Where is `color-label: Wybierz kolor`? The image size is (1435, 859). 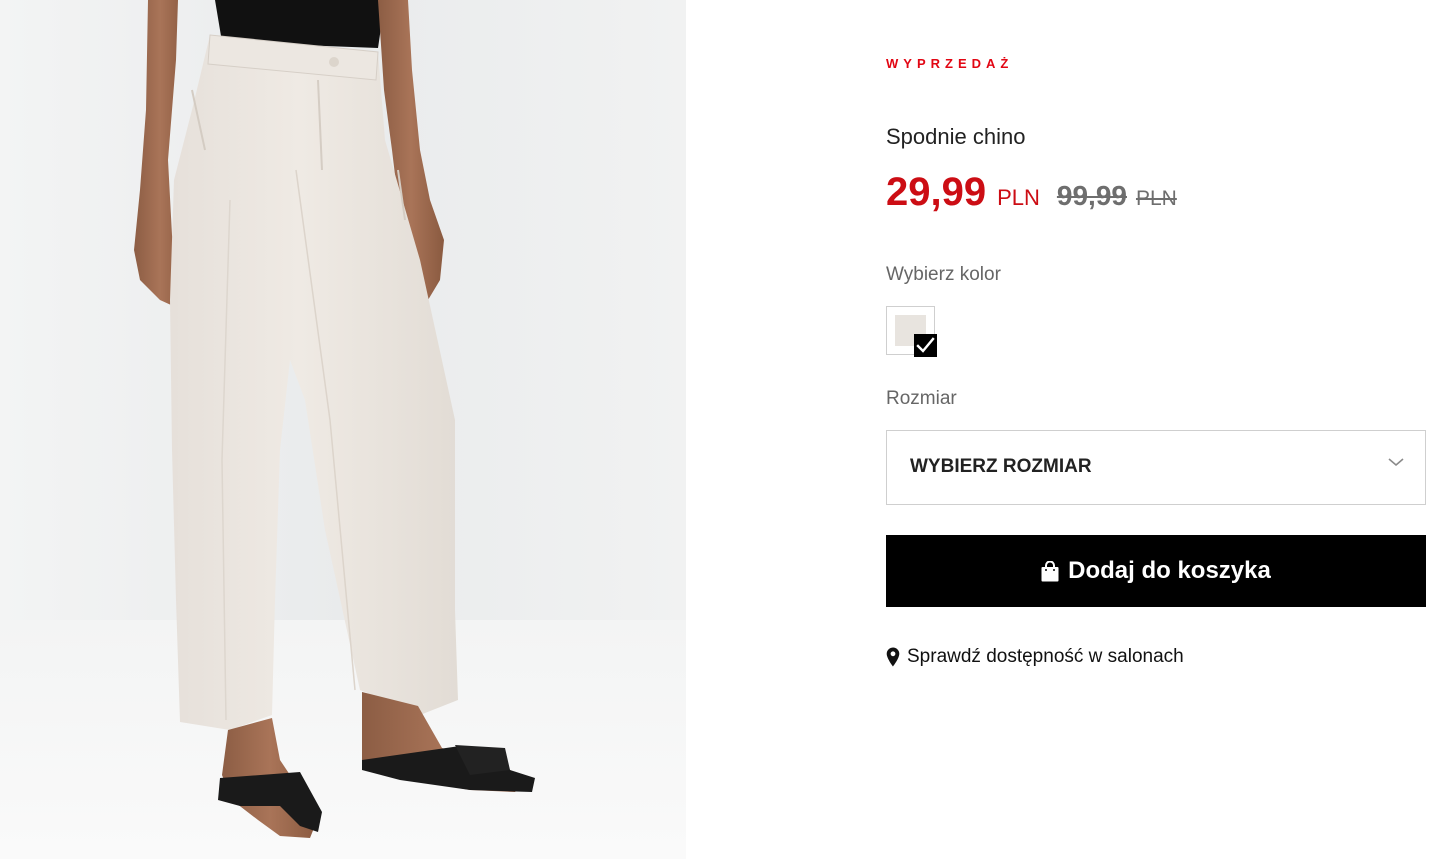 color-label: Wybierz kolor is located at coordinates (943, 274).